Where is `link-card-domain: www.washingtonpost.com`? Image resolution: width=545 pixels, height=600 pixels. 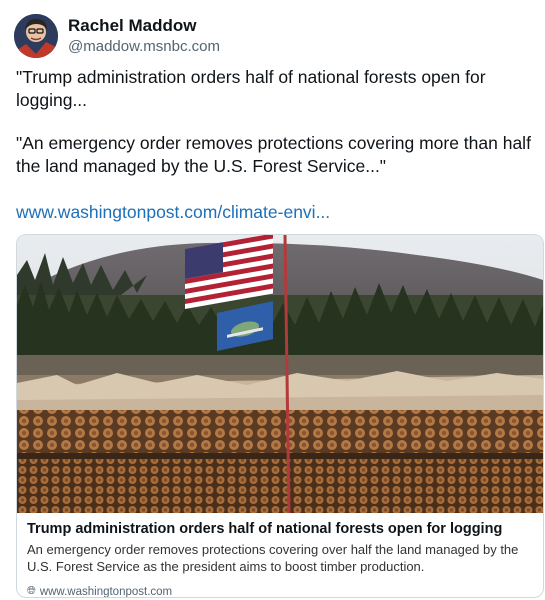
link-card-domain: www.washingtonpost.com is located at coordinates (106, 591).